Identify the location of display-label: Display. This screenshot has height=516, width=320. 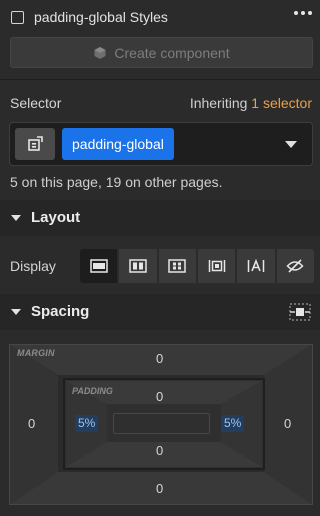
(33, 266).